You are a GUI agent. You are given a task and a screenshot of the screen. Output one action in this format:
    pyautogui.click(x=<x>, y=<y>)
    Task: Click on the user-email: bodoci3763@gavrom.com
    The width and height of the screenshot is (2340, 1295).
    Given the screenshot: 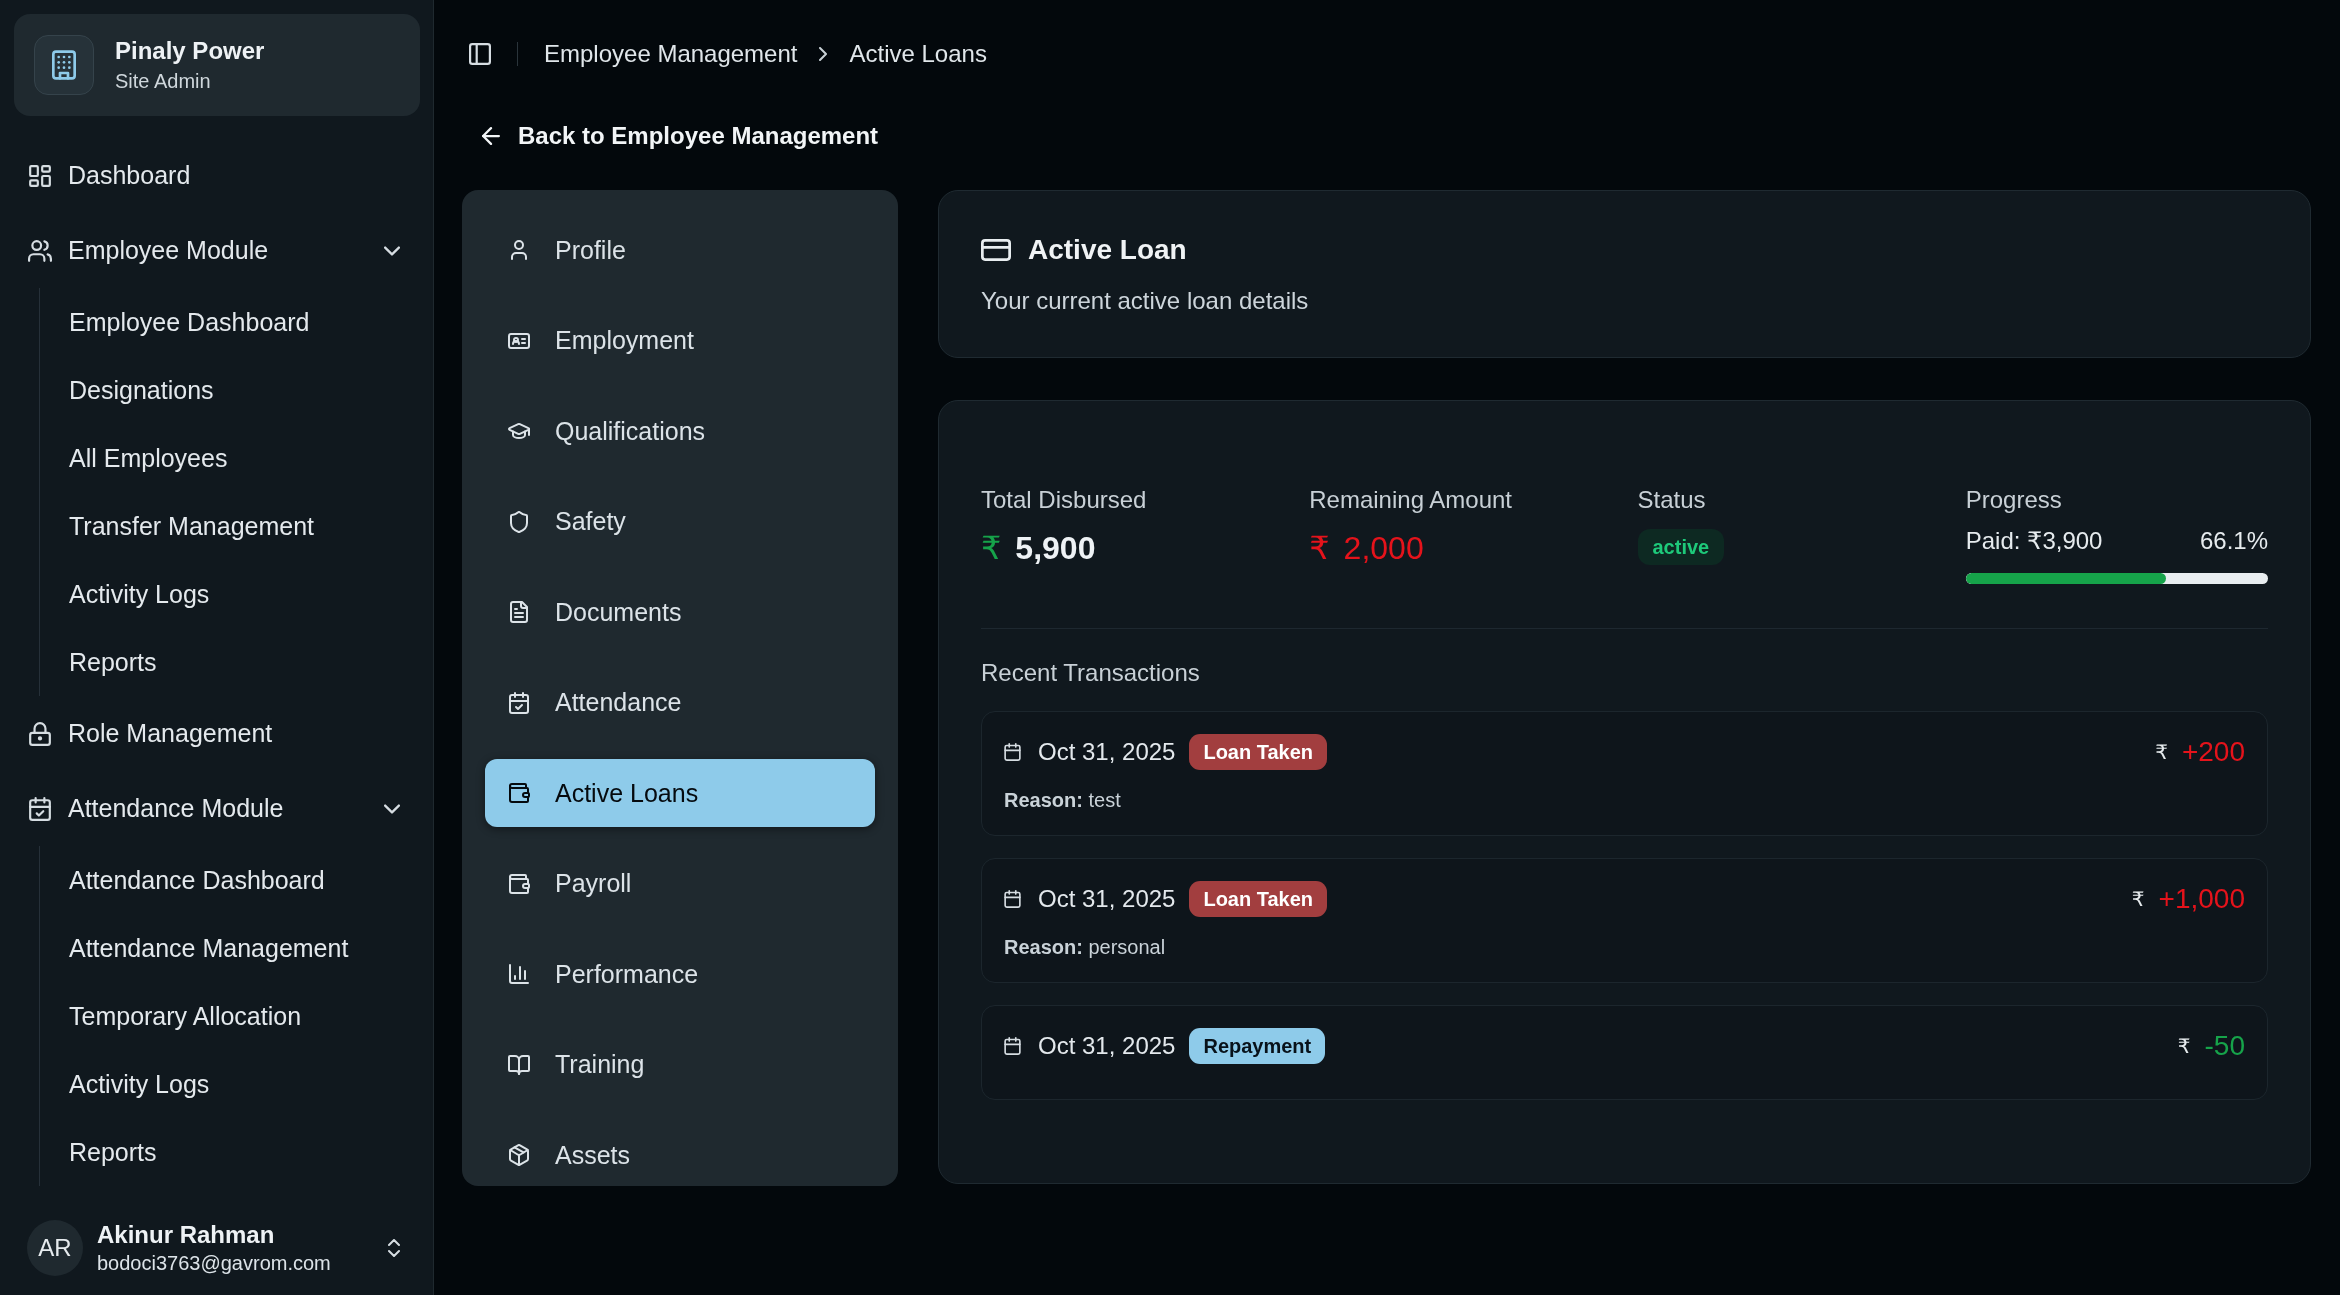 What is the action you would take?
    pyautogui.click(x=214, y=1263)
    